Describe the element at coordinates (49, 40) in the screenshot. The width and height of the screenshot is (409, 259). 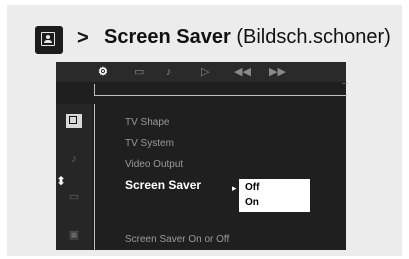
I see `general-setup-icon` at that location.